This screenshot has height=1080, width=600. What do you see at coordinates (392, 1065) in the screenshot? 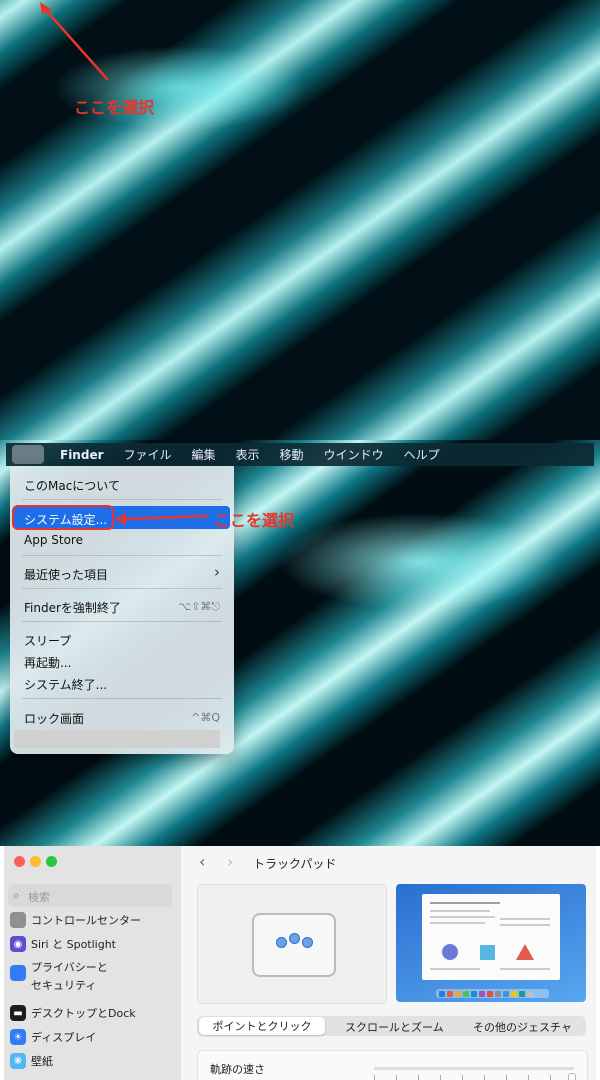
I see `tracking-speed-row: 軌跡の速さ` at bounding box center [392, 1065].